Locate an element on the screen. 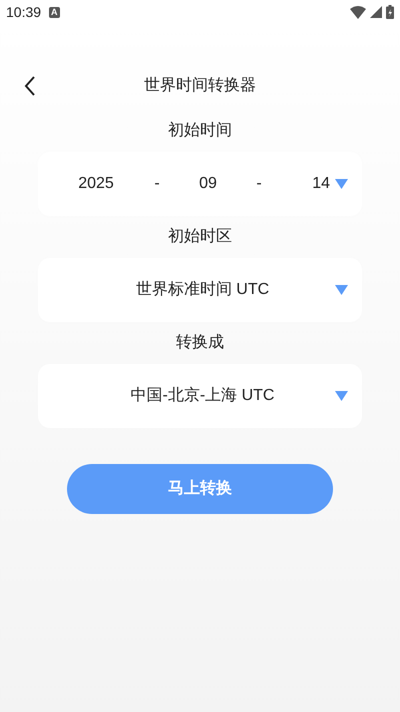 The height and width of the screenshot is (712, 400). battery-icon is located at coordinates (390, 12).